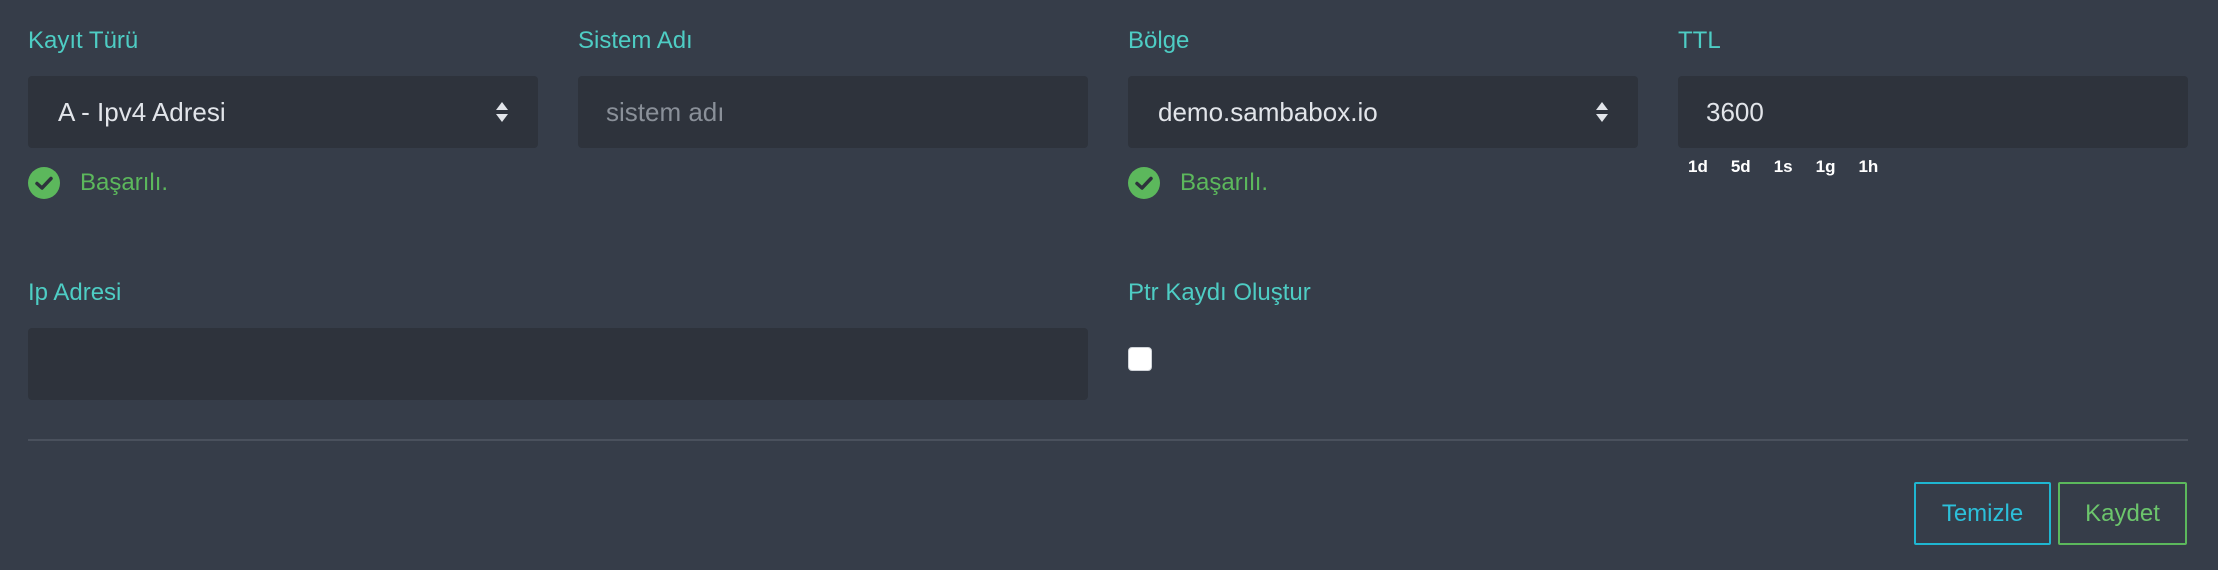 The width and height of the screenshot is (2218, 570). What do you see at coordinates (1947, 112) in the screenshot?
I see `ttl-input` at bounding box center [1947, 112].